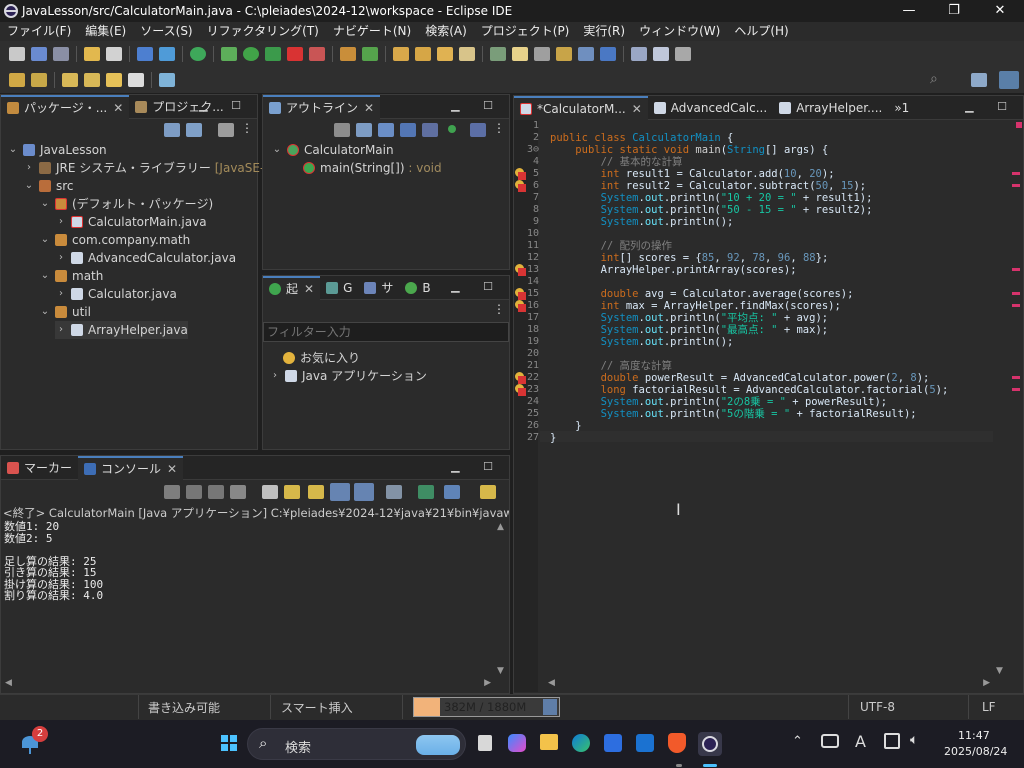 The width and height of the screenshot is (1024, 768). Describe the element at coordinates (270, 492) in the screenshot. I see `clear-console-icon` at that location.